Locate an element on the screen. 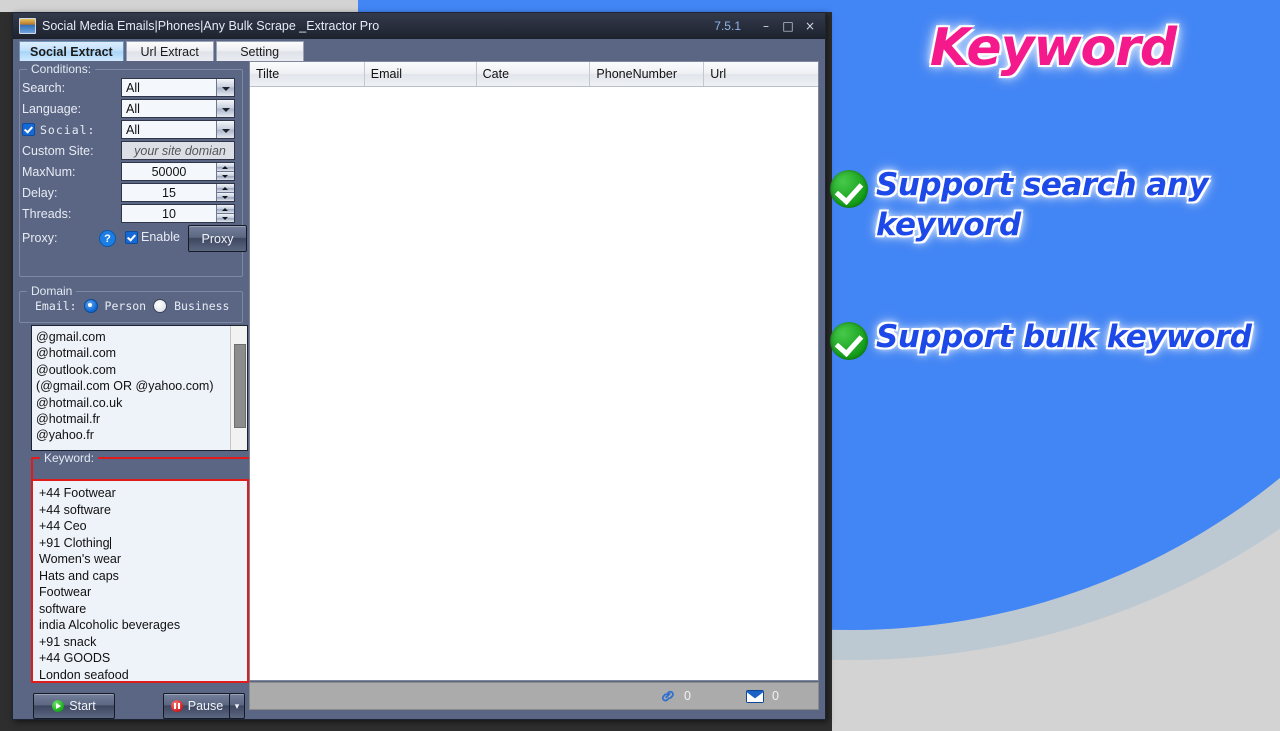 This screenshot has width=1280, height=731. proxy-enable-label: Enable is located at coordinates (160, 237).